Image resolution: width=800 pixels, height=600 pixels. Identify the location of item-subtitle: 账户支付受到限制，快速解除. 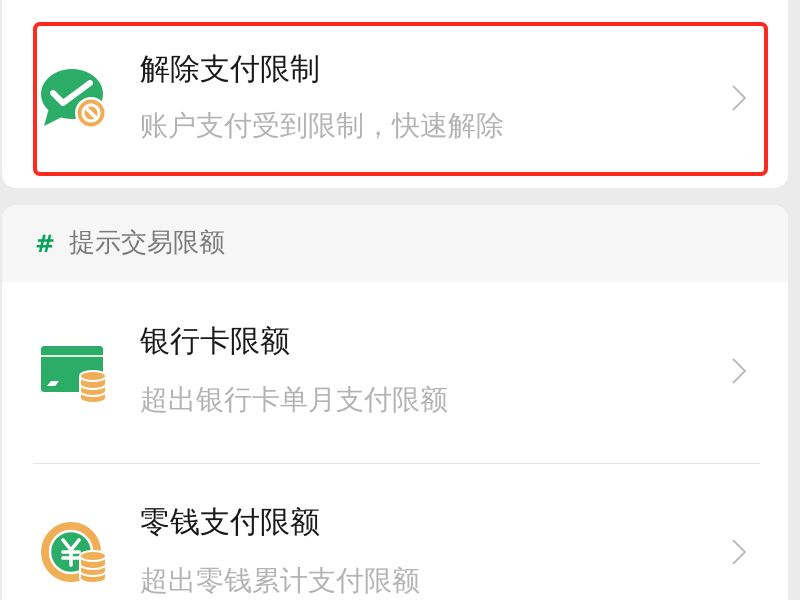
(322, 126).